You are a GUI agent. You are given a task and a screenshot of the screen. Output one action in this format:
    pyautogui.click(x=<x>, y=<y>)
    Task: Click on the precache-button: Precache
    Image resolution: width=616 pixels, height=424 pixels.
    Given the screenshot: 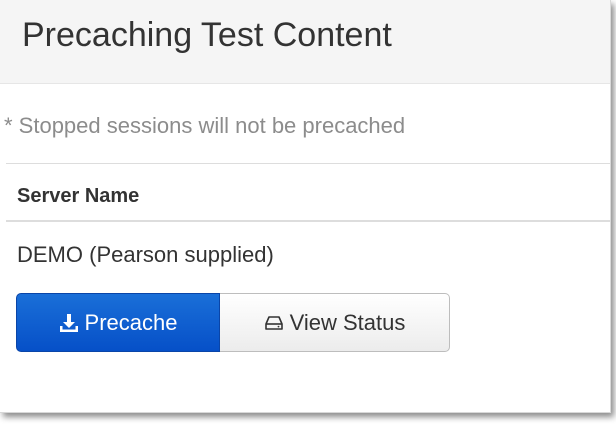 What is the action you would take?
    pyautogui.click(x=118, y=322)
    